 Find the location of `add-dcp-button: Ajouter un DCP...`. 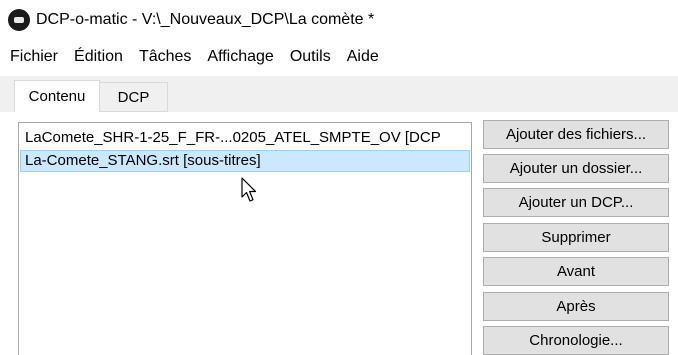

add-dcp-button: Ajouter un DCP... is located at coordinates (576, 202).